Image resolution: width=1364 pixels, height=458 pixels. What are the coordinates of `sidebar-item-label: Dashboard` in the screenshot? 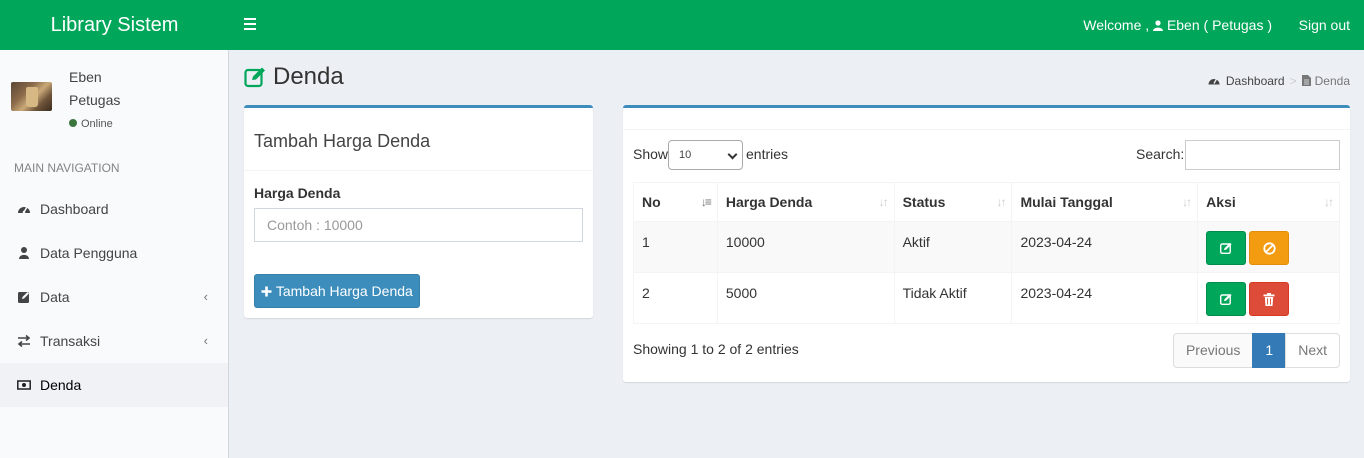 It's located at (74, 209).